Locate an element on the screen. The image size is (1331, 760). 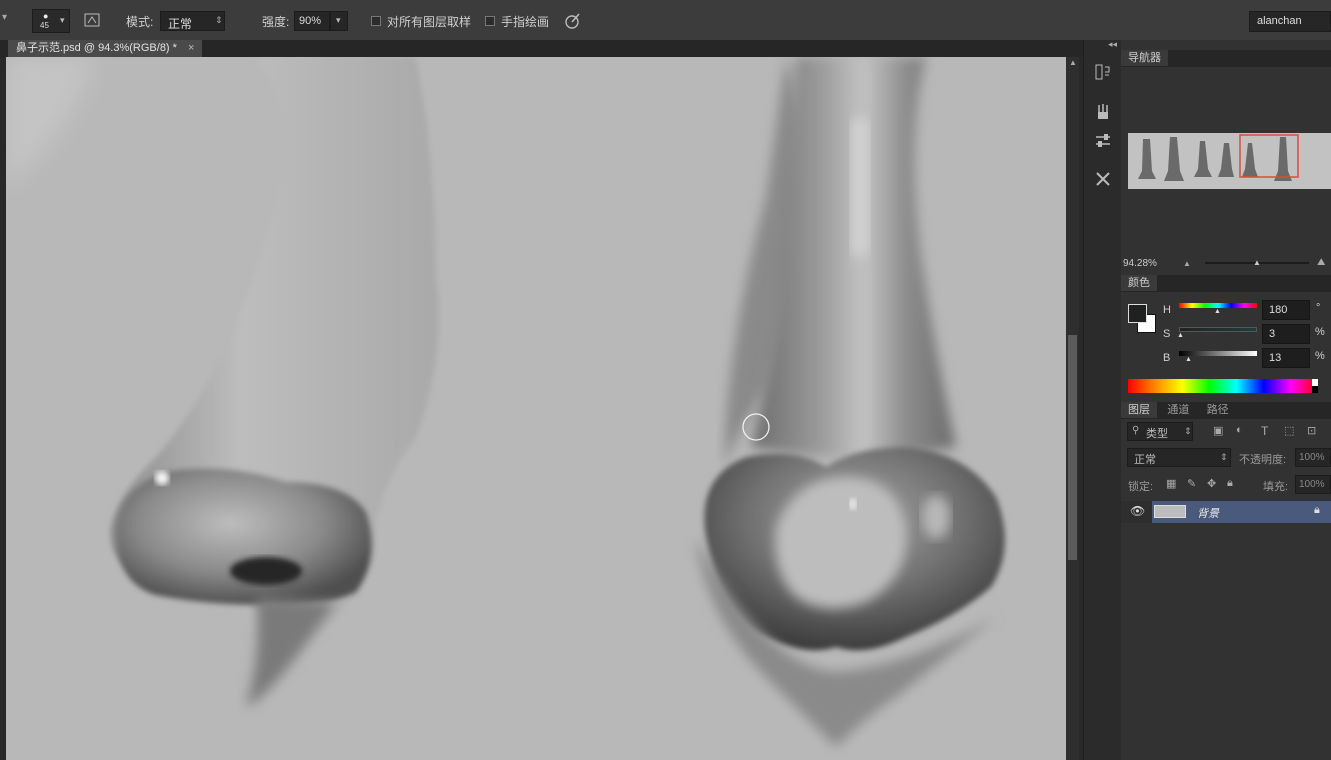
mode-select-value: 正常 is located at coordinates (180, 24).